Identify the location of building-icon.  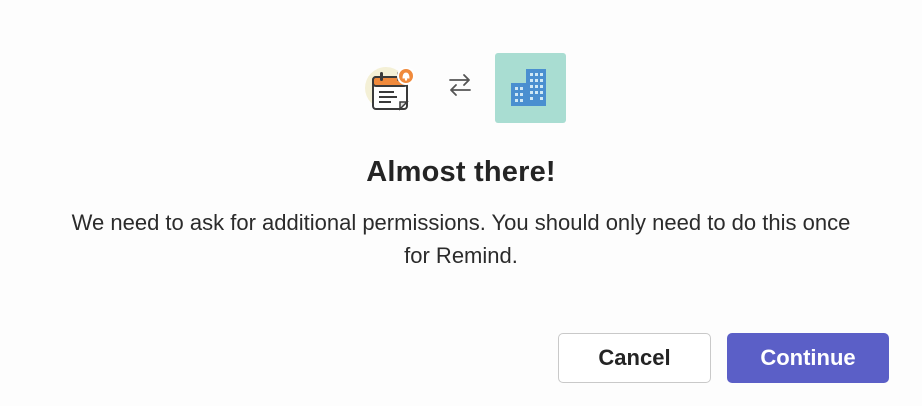
(530, 88).